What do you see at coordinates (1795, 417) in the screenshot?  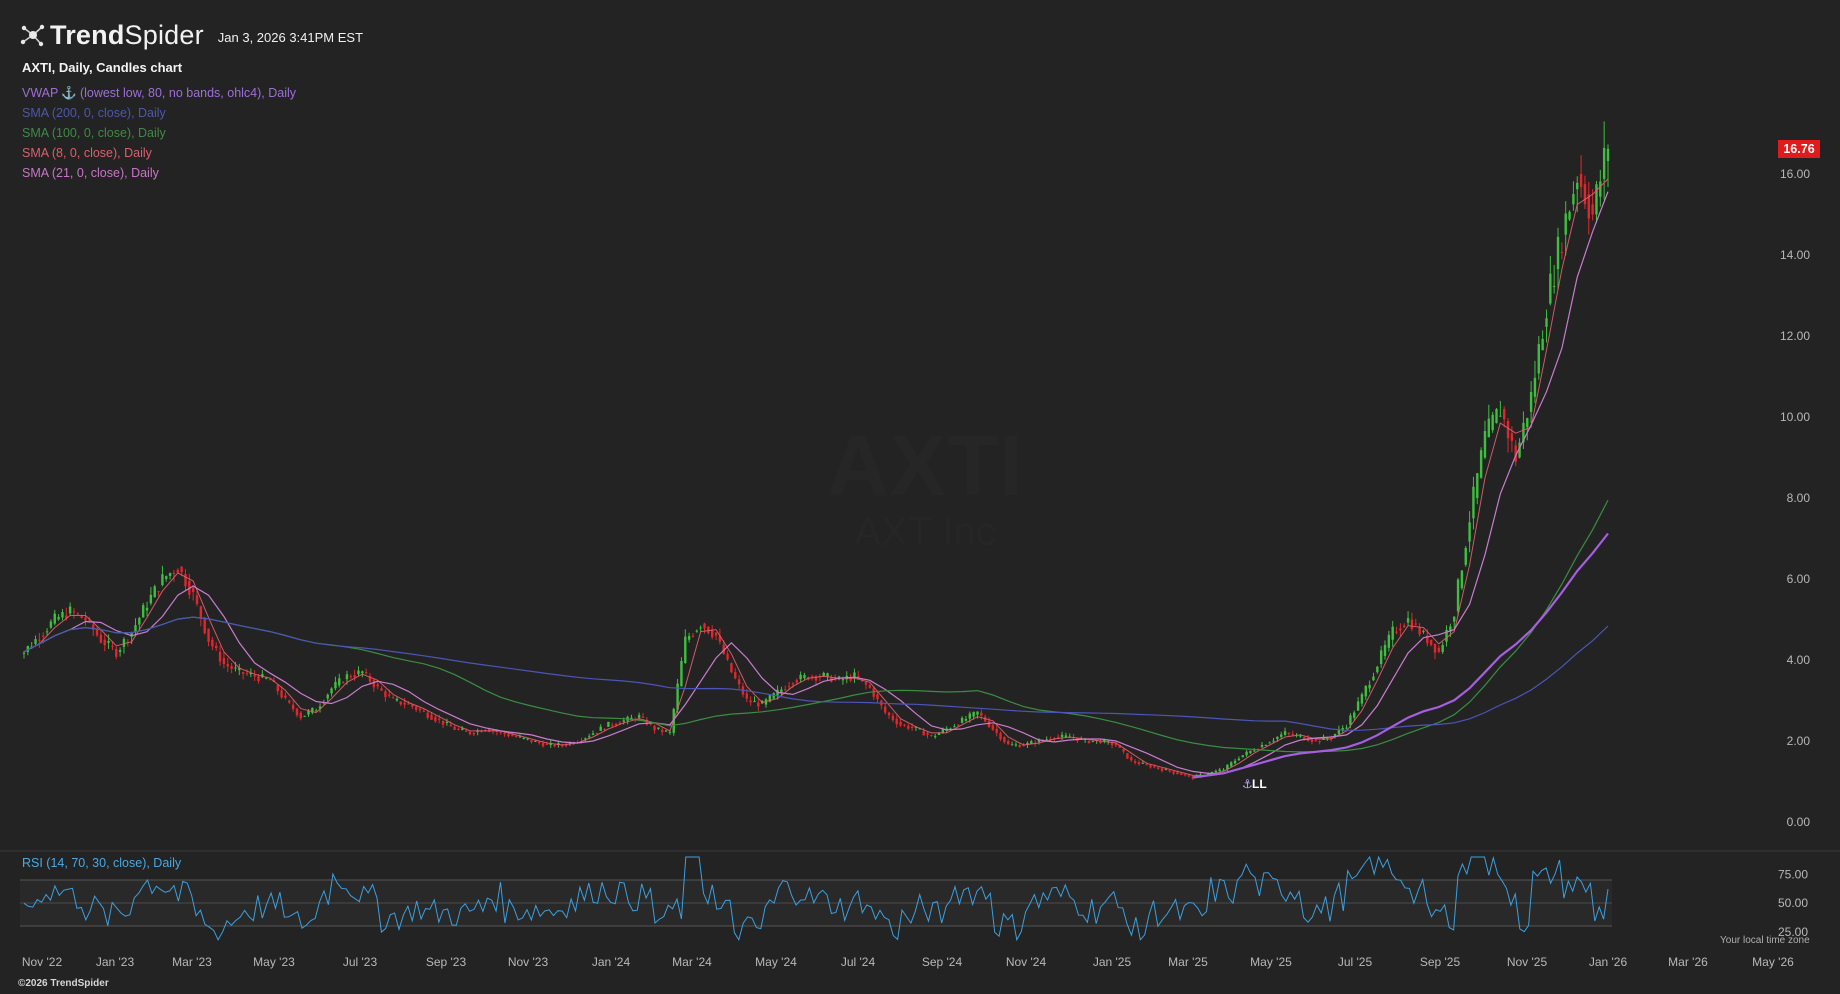 I see `price-tick-label: 10.00` at bounding box center [1795, 417].